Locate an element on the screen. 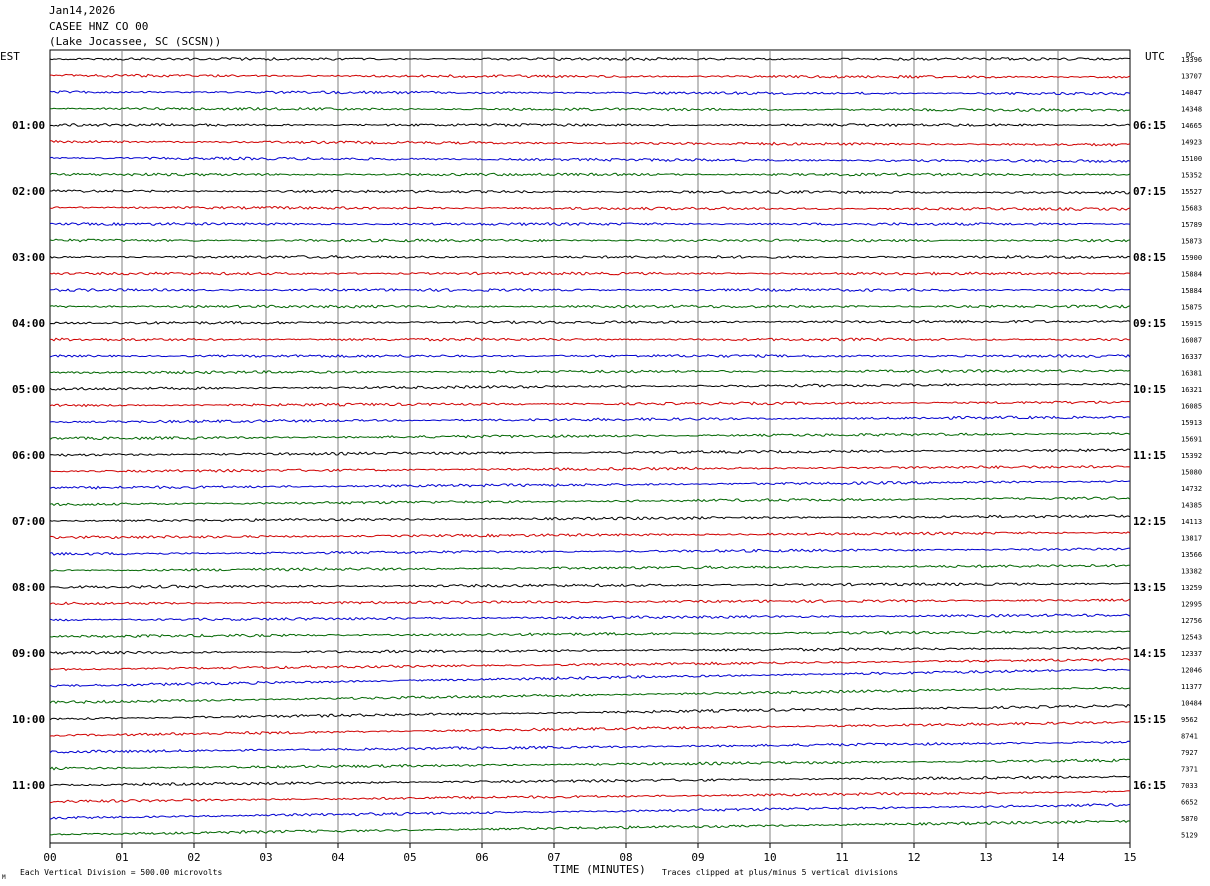 This screenshot has height=886, width=1210. dc-value-row-18: 16087 is located at coordinates (1191, 341).